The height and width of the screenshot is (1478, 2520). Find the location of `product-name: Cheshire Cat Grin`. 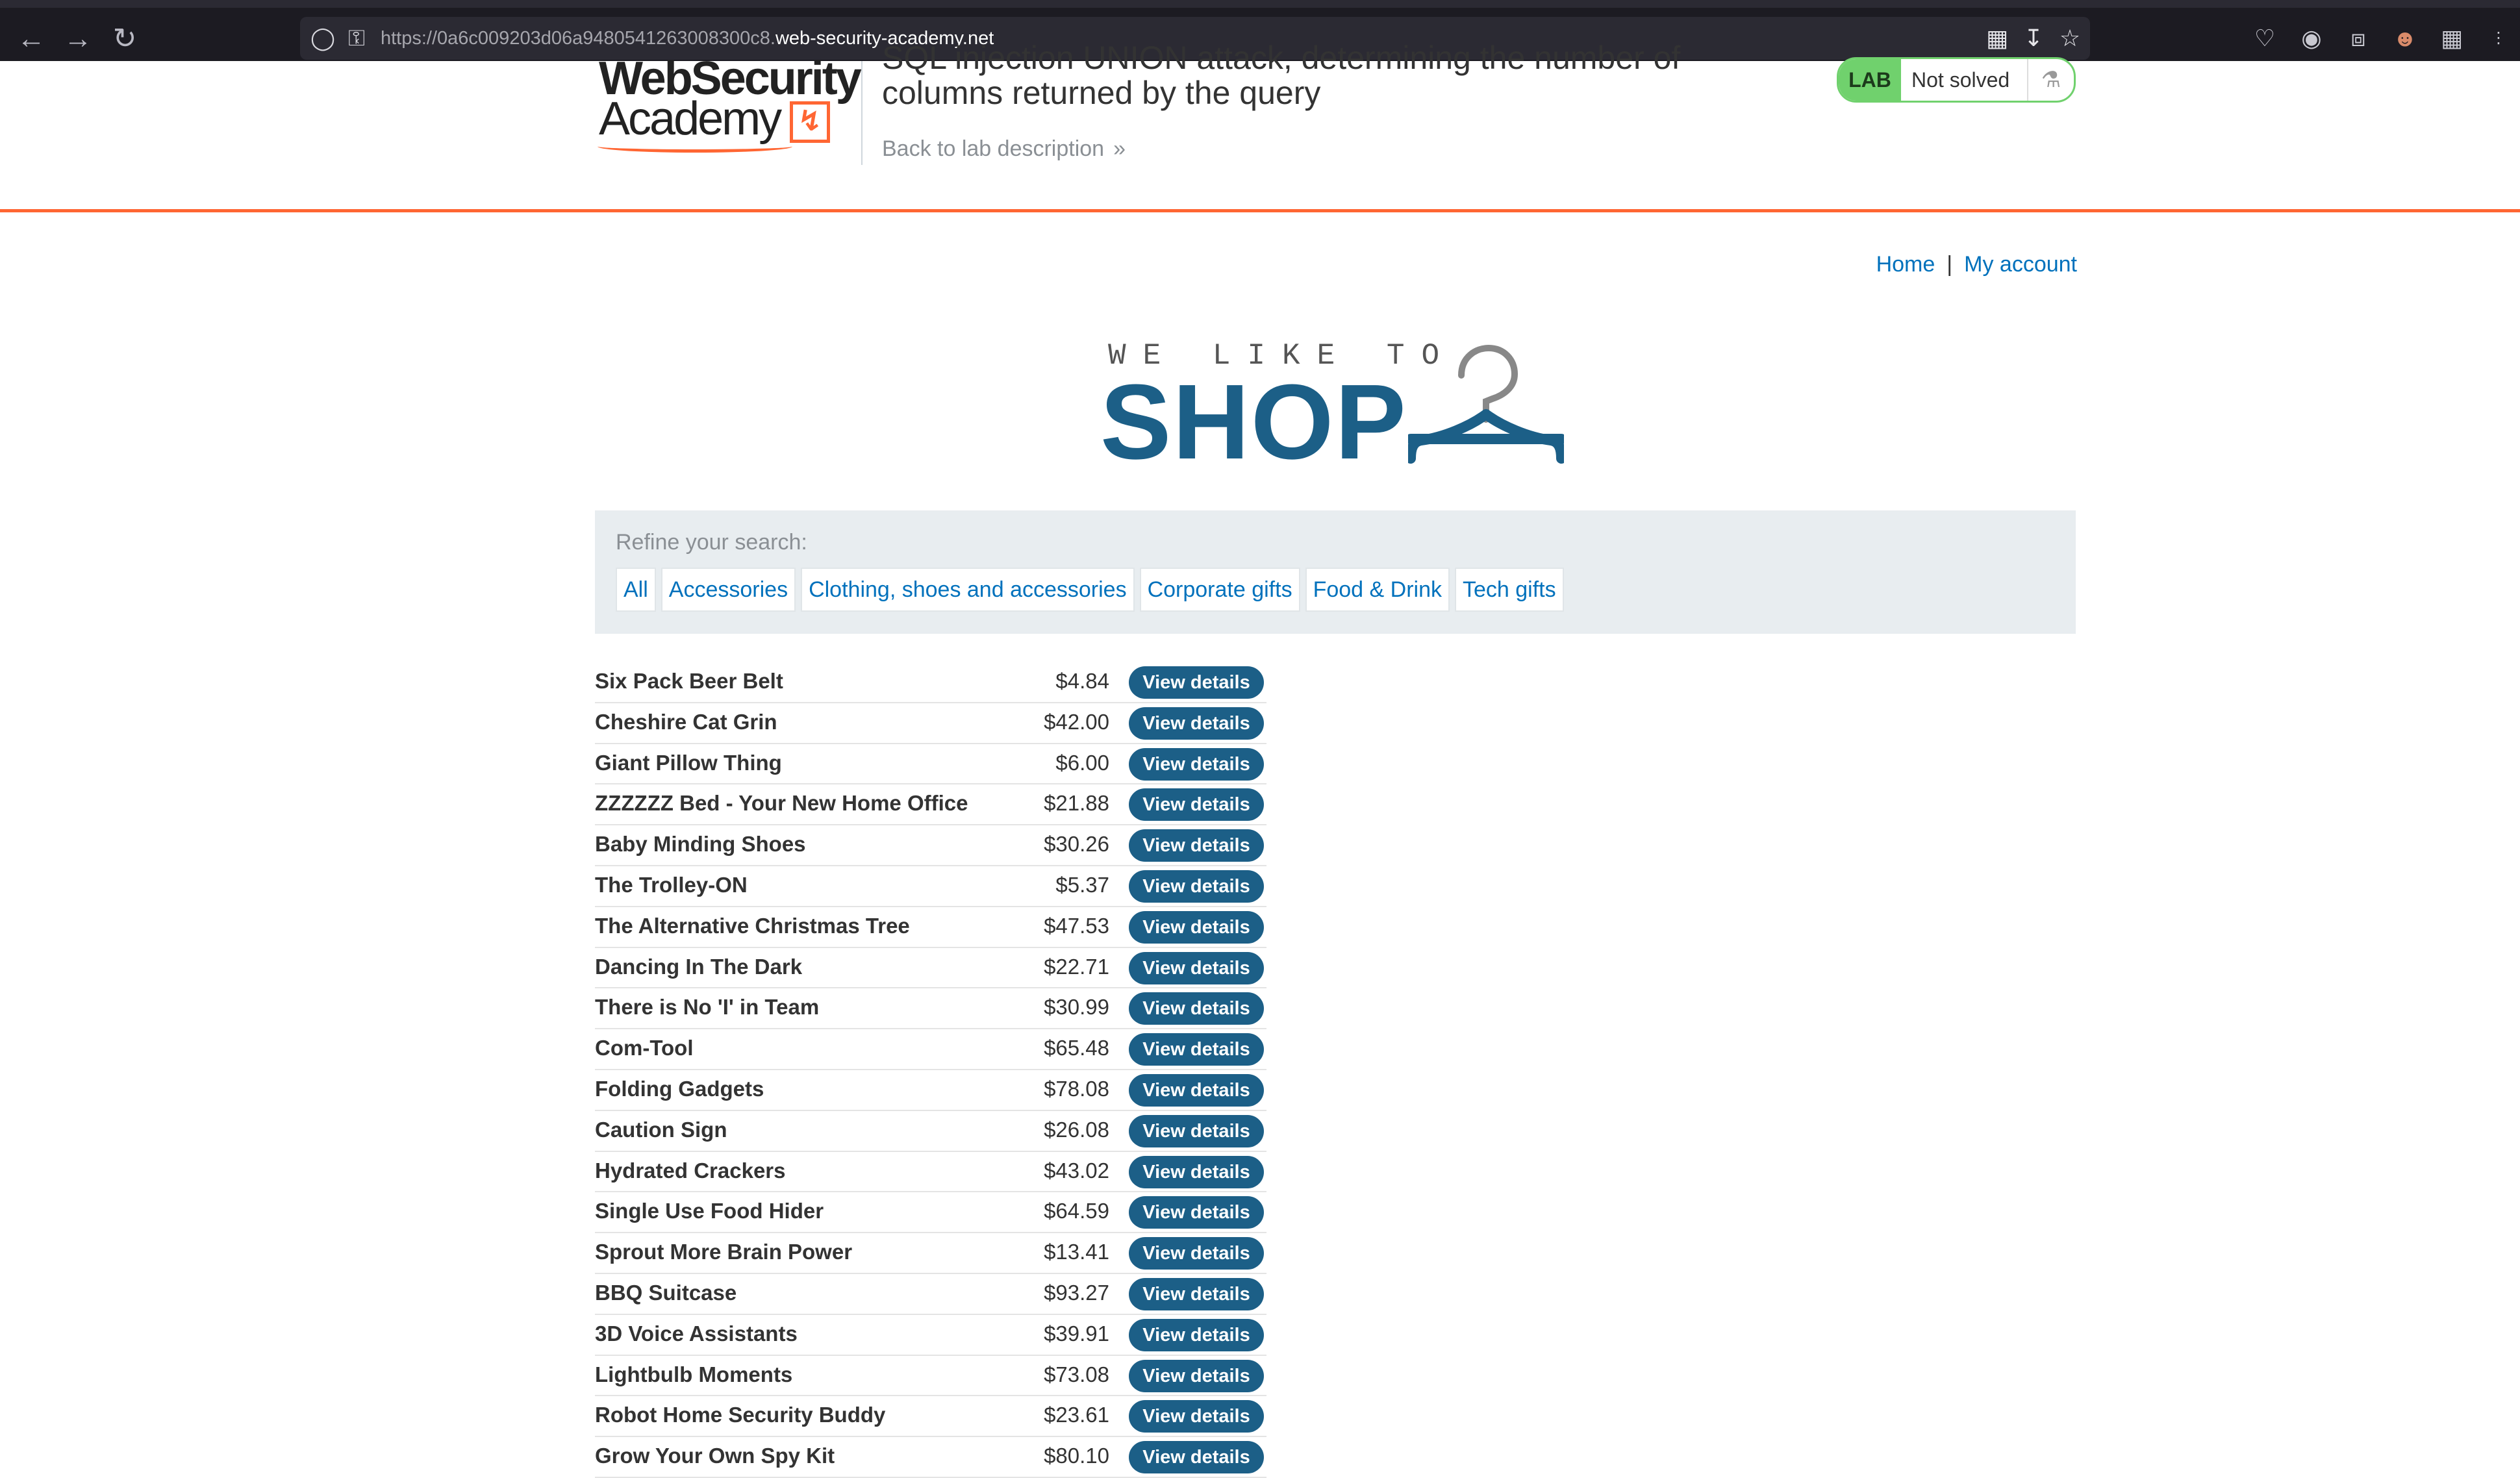

product-name: Cheshire Cat Grin is located at coordinates (686, 721).